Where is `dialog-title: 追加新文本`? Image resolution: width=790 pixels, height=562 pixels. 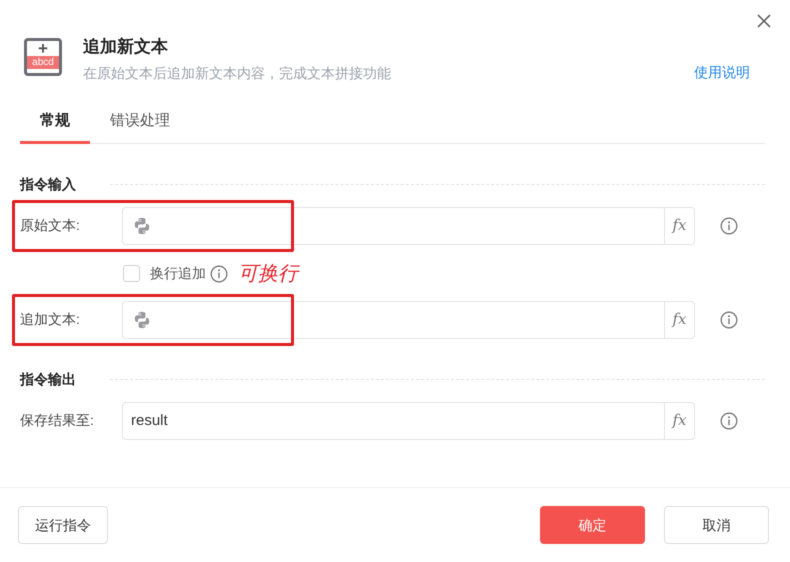 dialog-title: 追加新文本 is located at coordinates (126, 47).